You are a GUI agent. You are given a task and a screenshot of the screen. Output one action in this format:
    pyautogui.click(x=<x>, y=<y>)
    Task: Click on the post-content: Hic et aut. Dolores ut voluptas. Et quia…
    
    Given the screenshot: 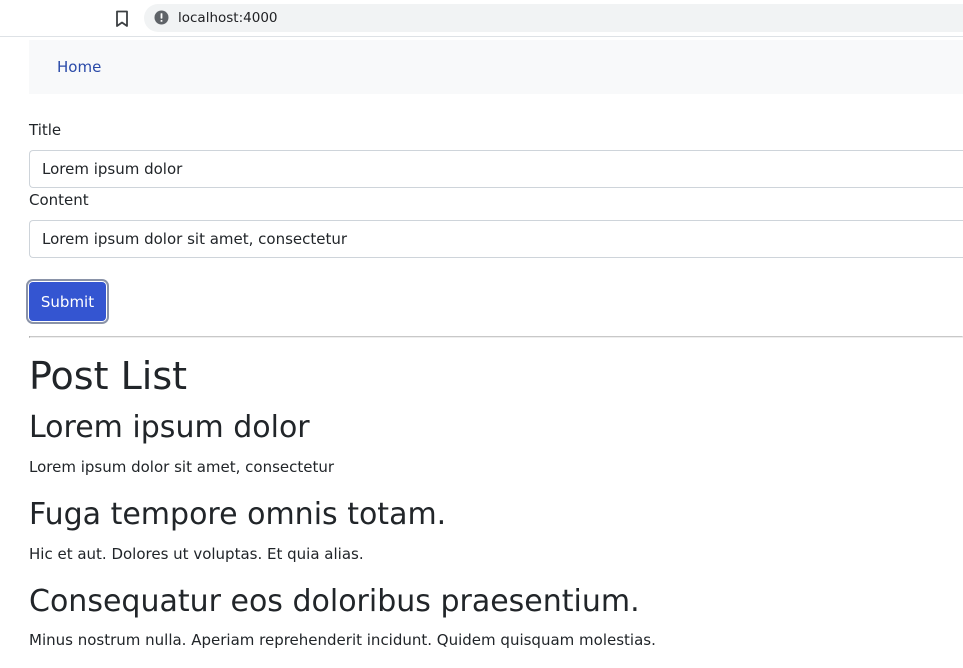 What is the action you would take?
    pyautogui.click(x=196, y=554)
    